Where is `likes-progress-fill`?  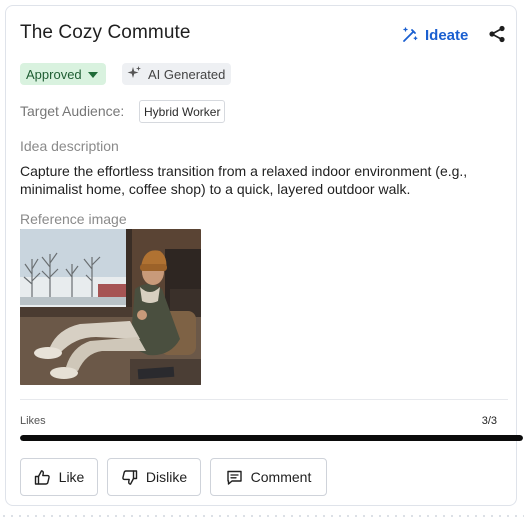 likes-progress-fill is located at coordinates (271, 438).